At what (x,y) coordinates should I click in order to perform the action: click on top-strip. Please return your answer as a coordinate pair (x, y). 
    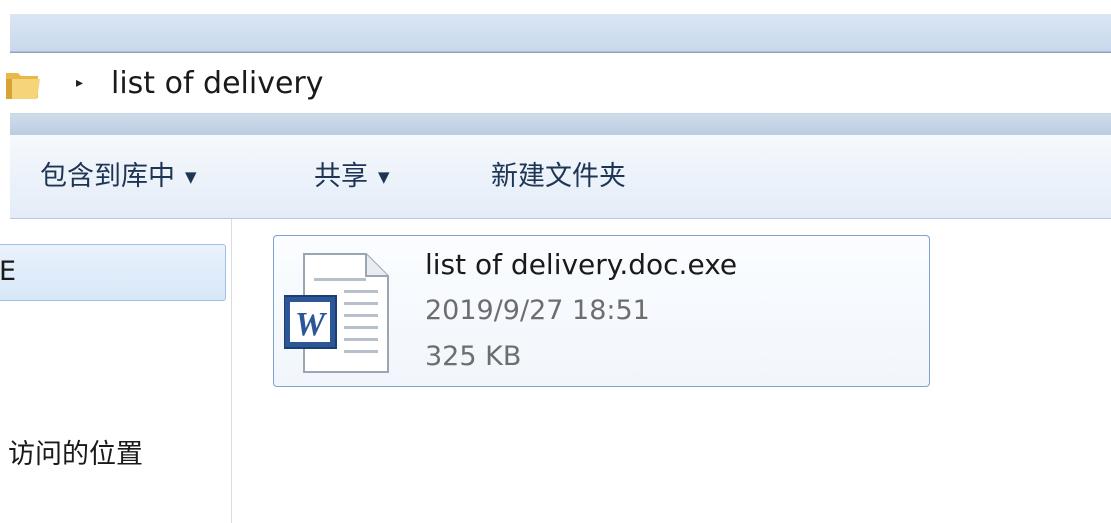
    Looking at the image, I should click on (555, 7).